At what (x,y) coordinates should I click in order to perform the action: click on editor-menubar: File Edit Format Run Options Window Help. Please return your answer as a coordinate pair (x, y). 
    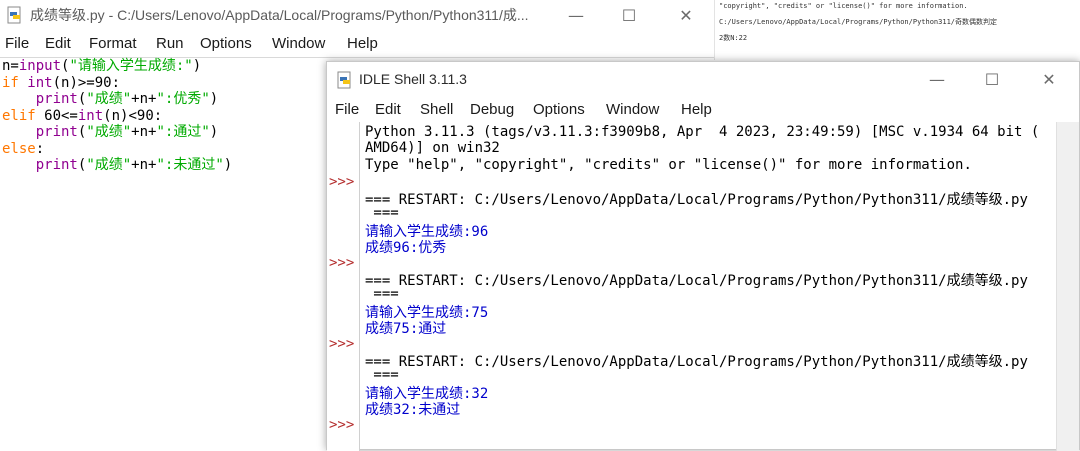
    Looking at the image, I should click on (357, 44).